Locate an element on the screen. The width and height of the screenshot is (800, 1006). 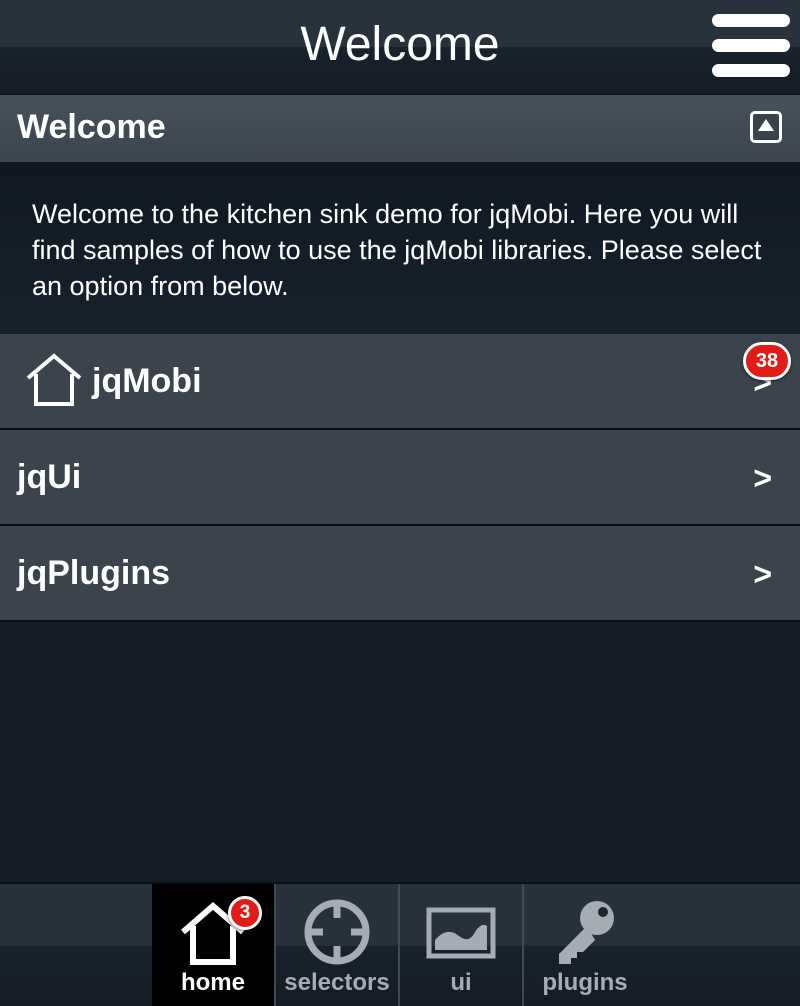
list-item-jqplugins: jqPlugins > is located at coordinates (400, 574).